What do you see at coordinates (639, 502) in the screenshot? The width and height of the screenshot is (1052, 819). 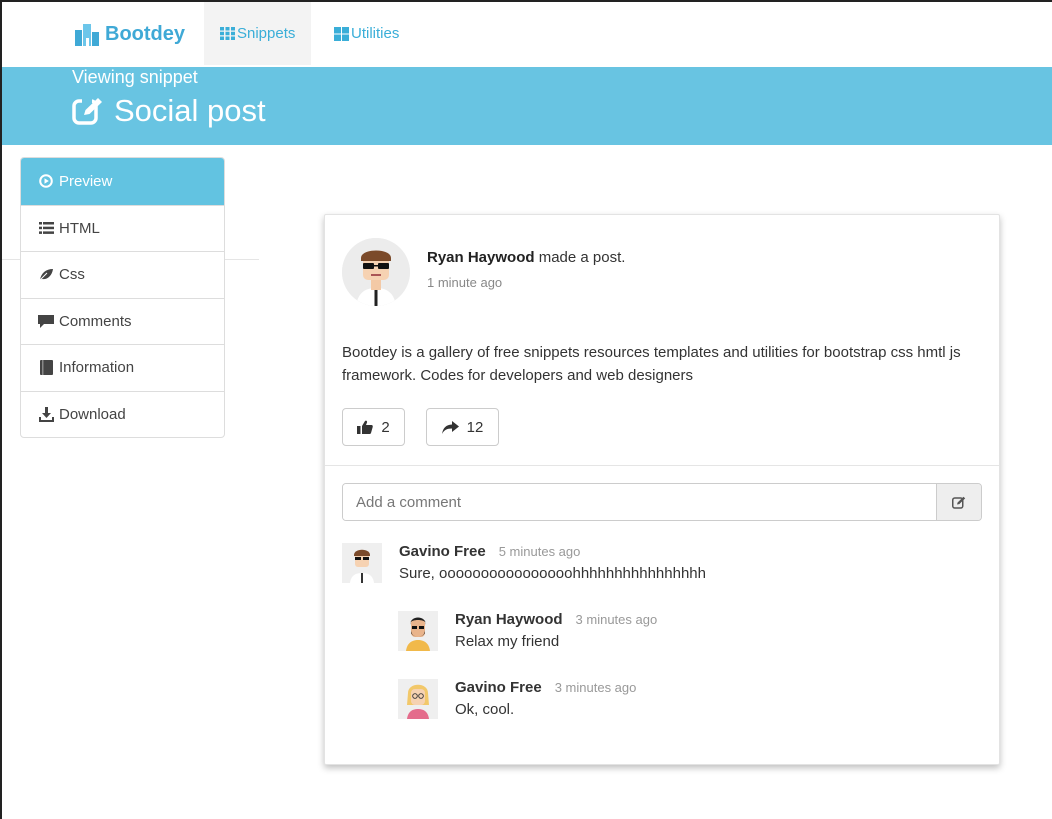 I see `comment-input` at bounding box center [639, 502].